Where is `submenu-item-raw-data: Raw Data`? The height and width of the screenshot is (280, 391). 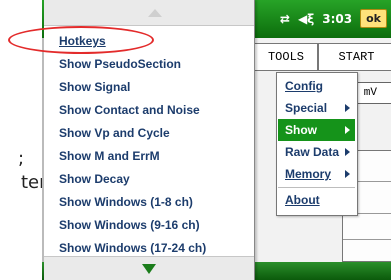 submenu-item-raw-data: Raw Data is located at coordinates (316, 152).